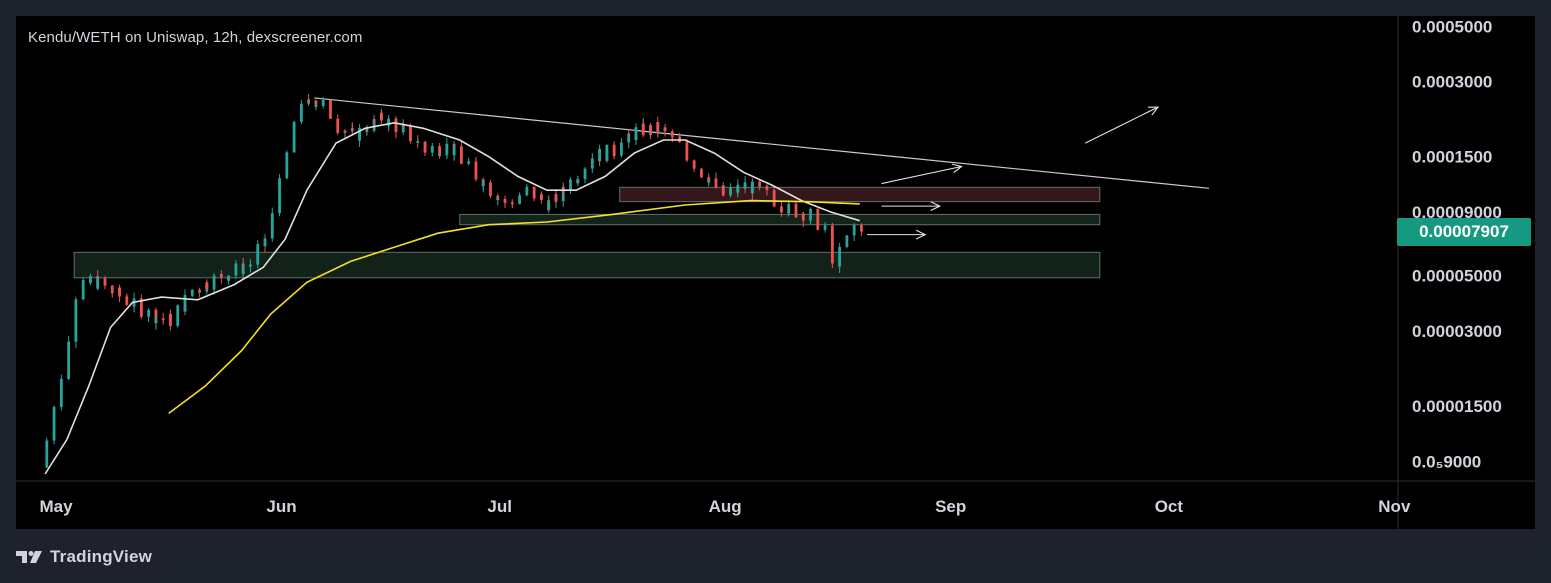 This screenshot has height=583, width=1551. Describe the element at coordinates (281, 506) in the screenshot. I see `time-tick-label: Jun` at that location.